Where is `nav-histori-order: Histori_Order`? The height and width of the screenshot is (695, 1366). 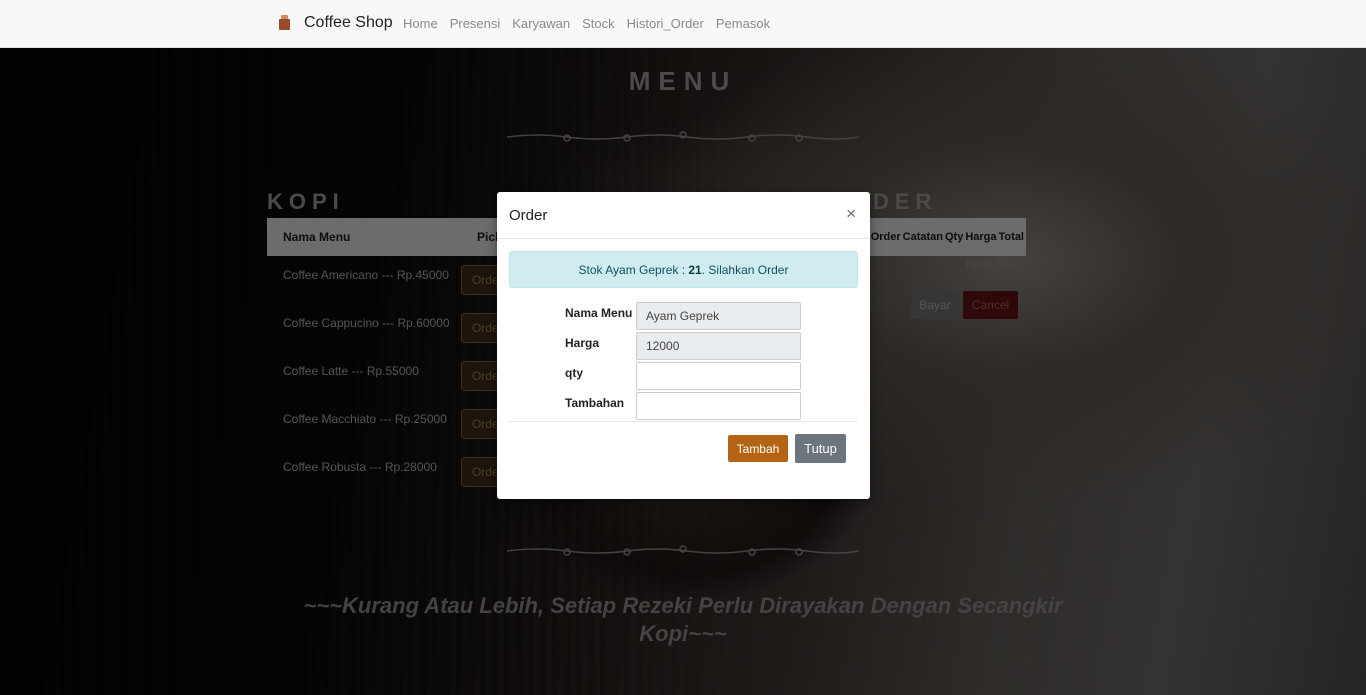 nav-histori-order: Histori_Order is located at coordinates (665, 23).